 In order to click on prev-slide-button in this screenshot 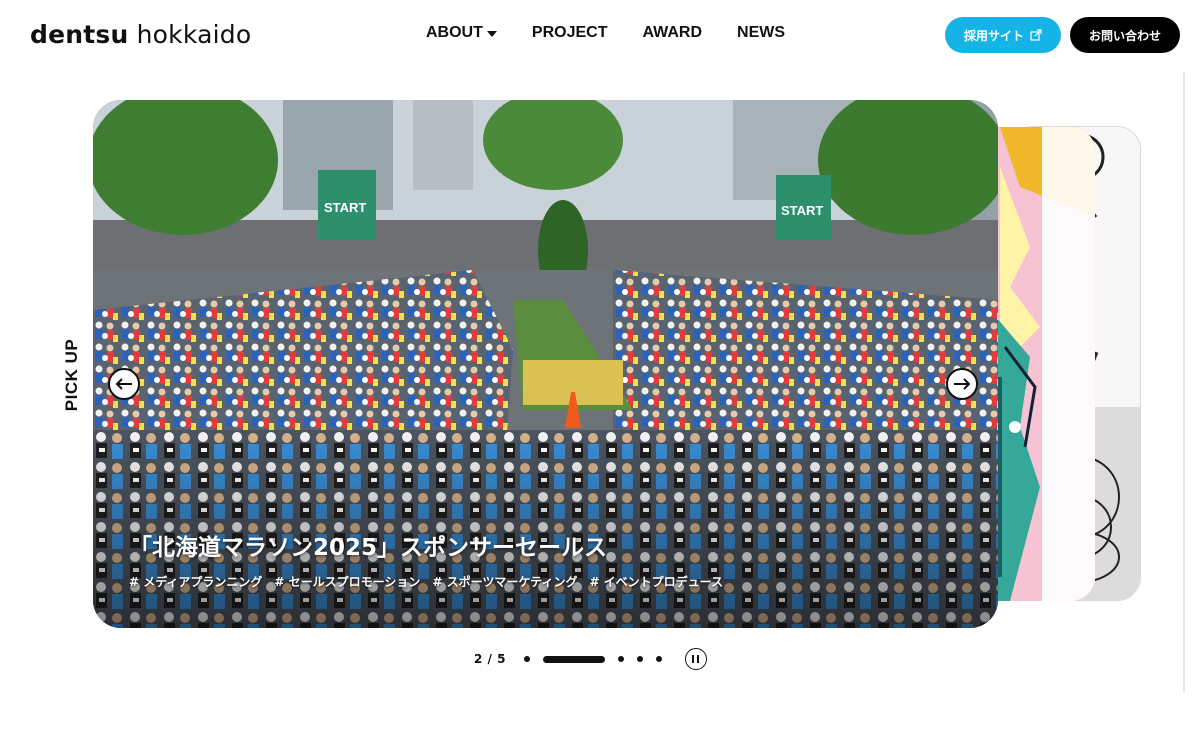, I will do `click(124, 384)`.